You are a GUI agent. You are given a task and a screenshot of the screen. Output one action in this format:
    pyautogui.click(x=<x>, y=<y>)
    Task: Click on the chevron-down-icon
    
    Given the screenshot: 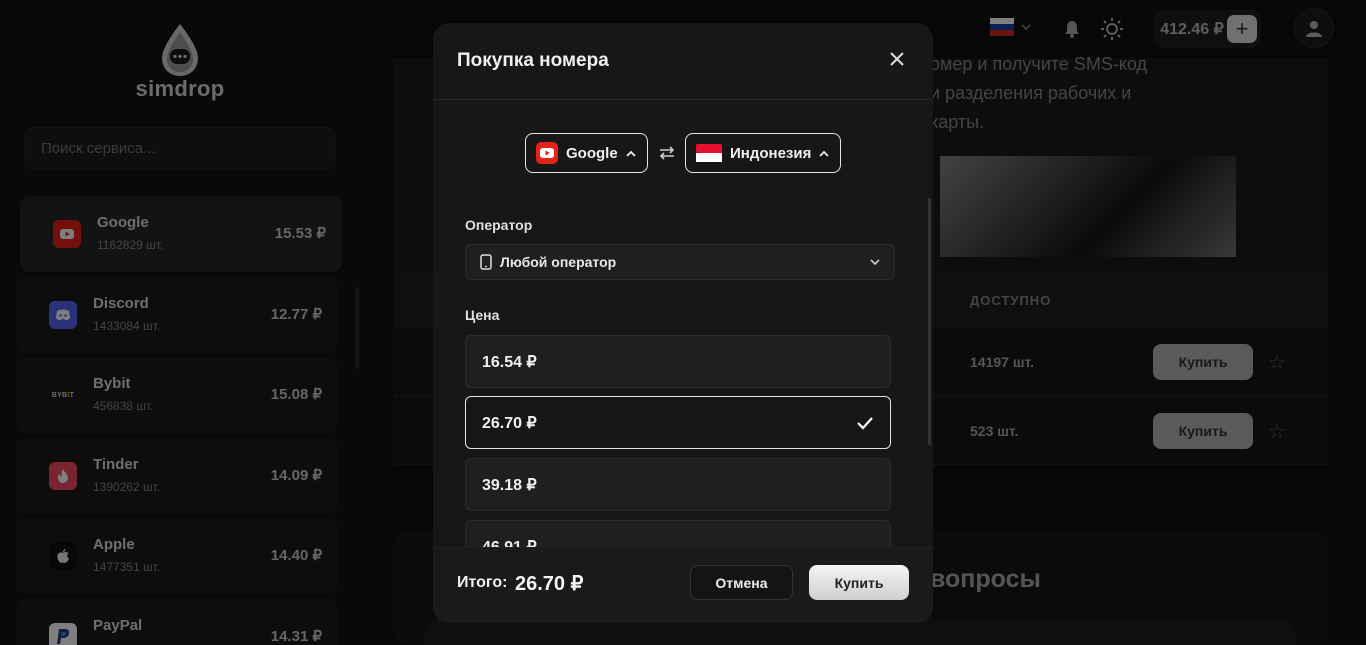 What is the action you would take?
    pyautogui.click(x=875, y=261)
    